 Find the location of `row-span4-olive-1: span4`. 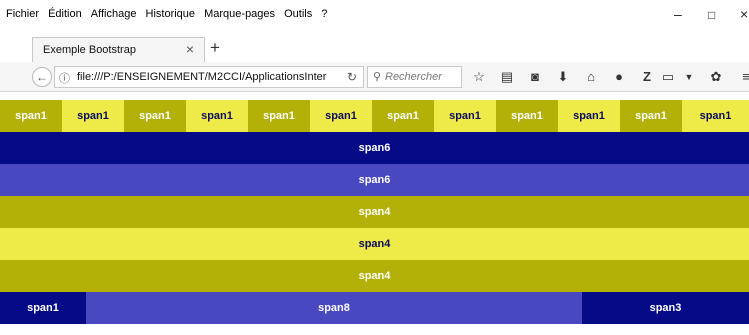

row-span4-olive-1: span4 is located at coordinates (374, 212).